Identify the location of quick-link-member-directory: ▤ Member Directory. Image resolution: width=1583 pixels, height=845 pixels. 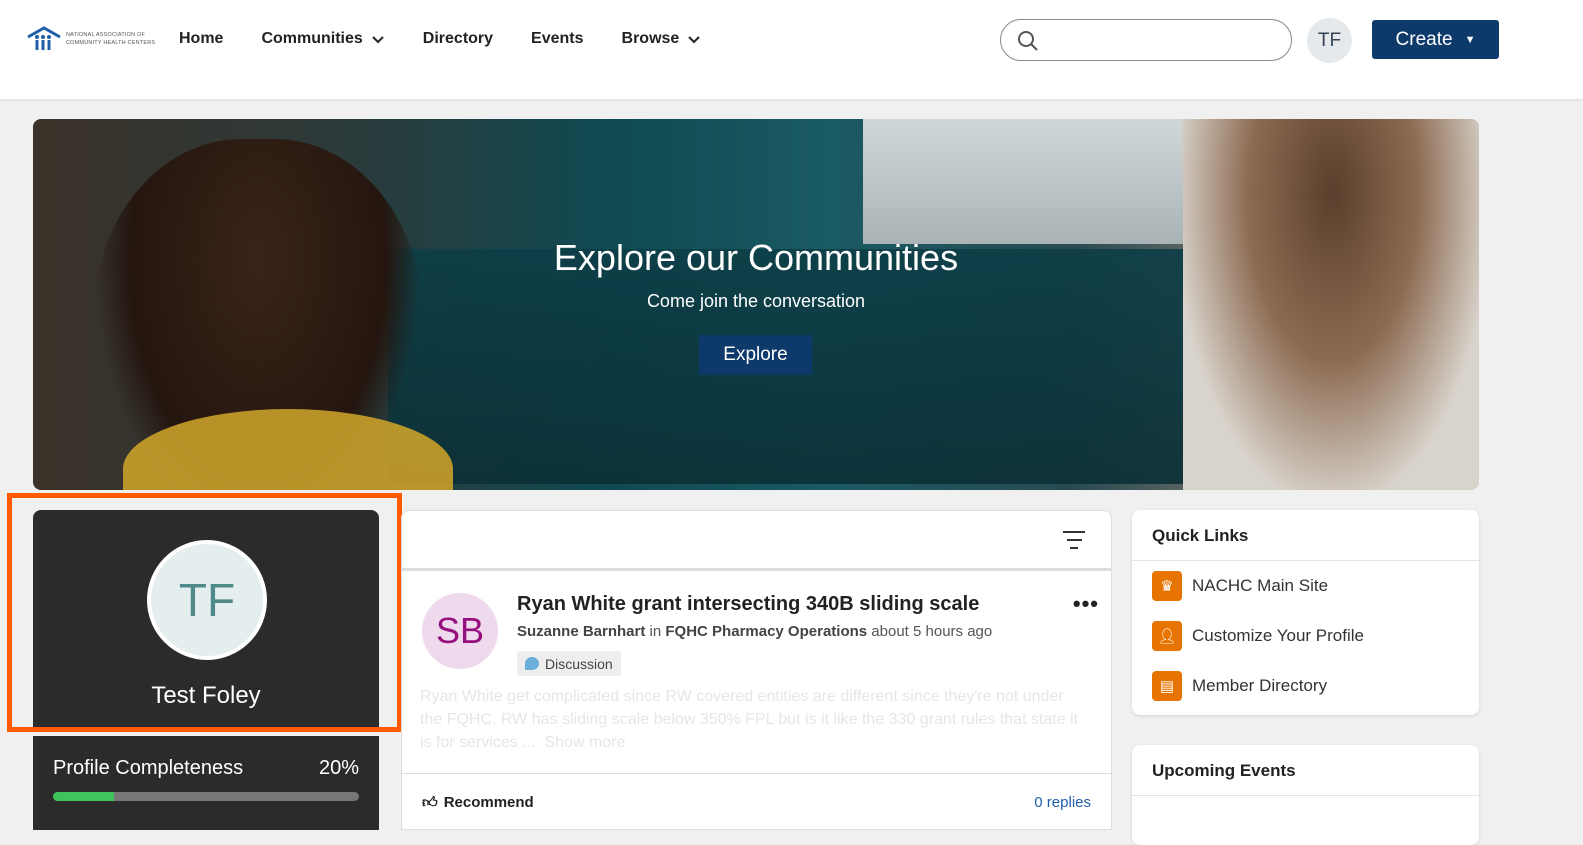
(1305, 686).